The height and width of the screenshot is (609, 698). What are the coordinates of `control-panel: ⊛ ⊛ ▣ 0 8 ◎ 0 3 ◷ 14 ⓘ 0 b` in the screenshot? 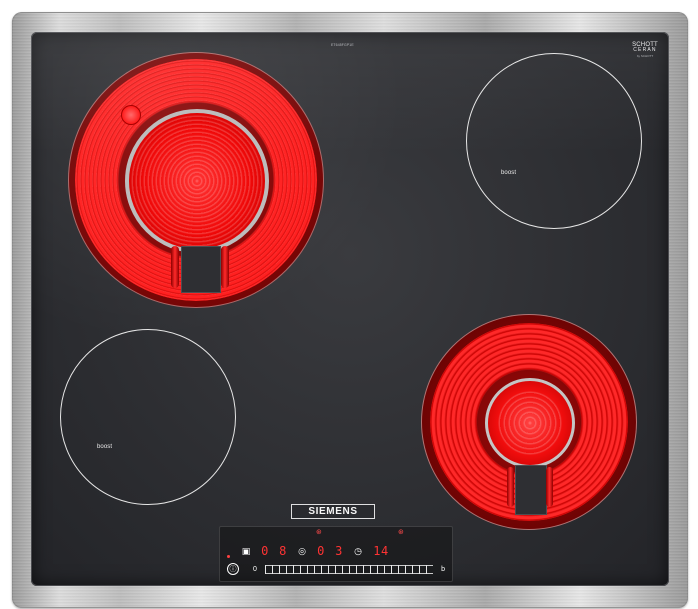 It's located at (336, 554).